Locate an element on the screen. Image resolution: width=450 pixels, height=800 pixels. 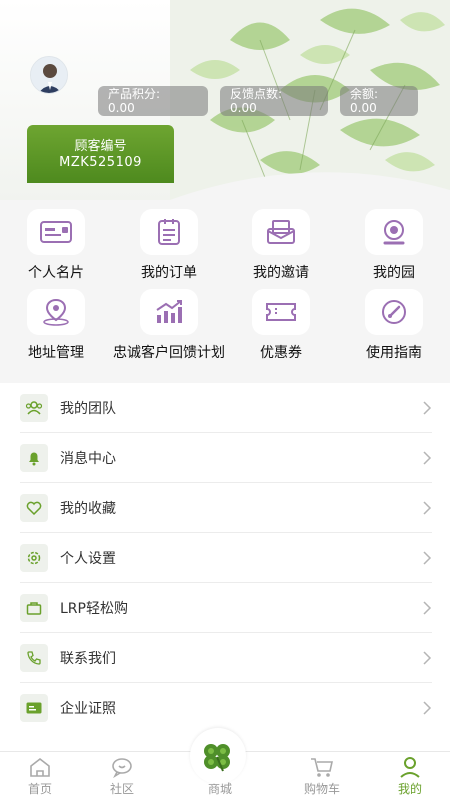
heart-icon is located at coordinates (34, 507).